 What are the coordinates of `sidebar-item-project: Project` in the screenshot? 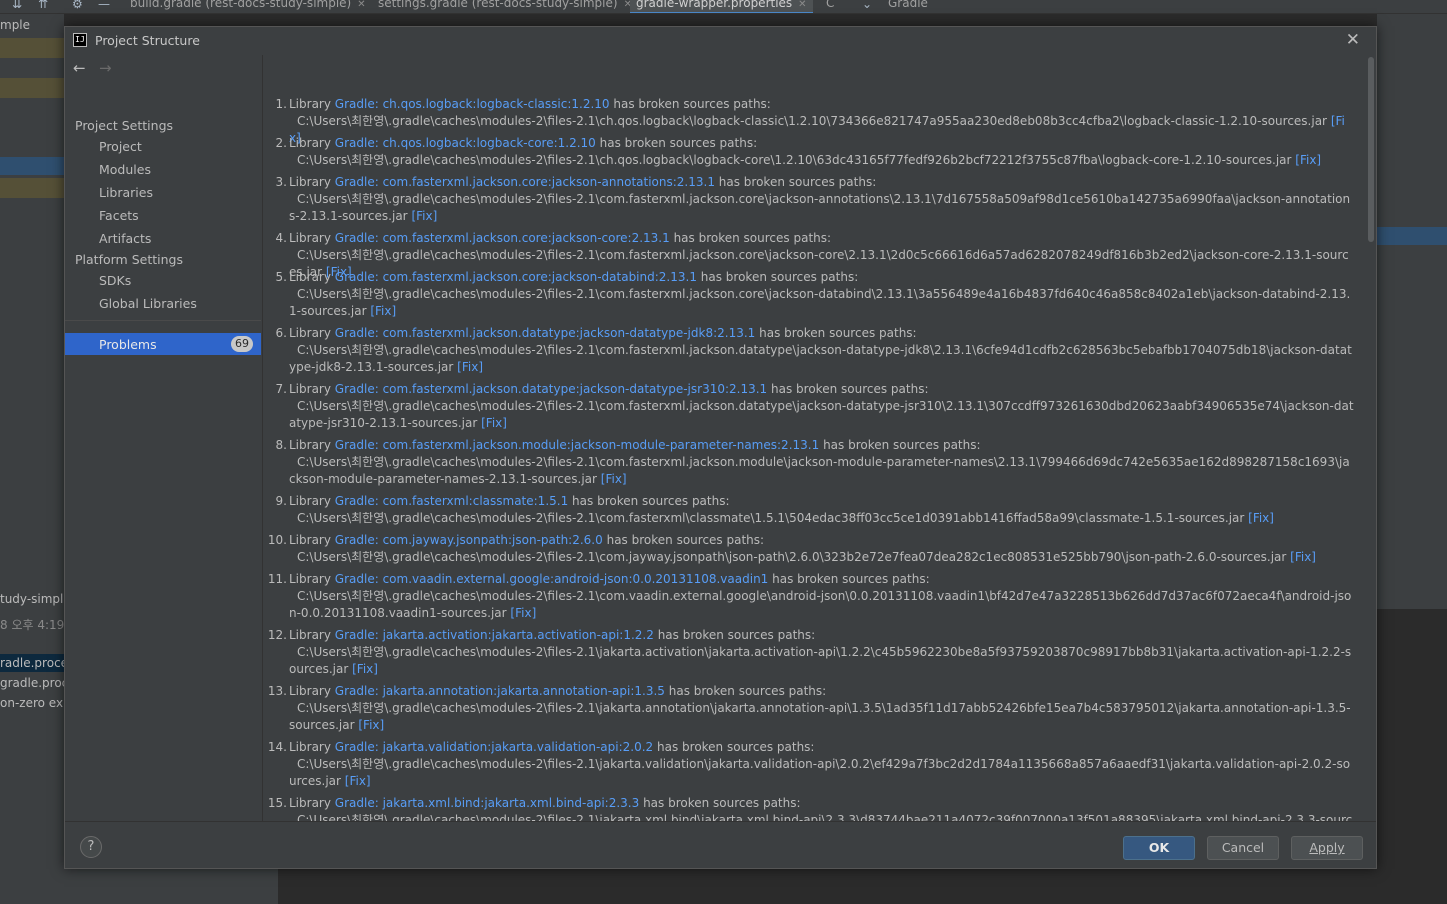 It's located at (120, 146).